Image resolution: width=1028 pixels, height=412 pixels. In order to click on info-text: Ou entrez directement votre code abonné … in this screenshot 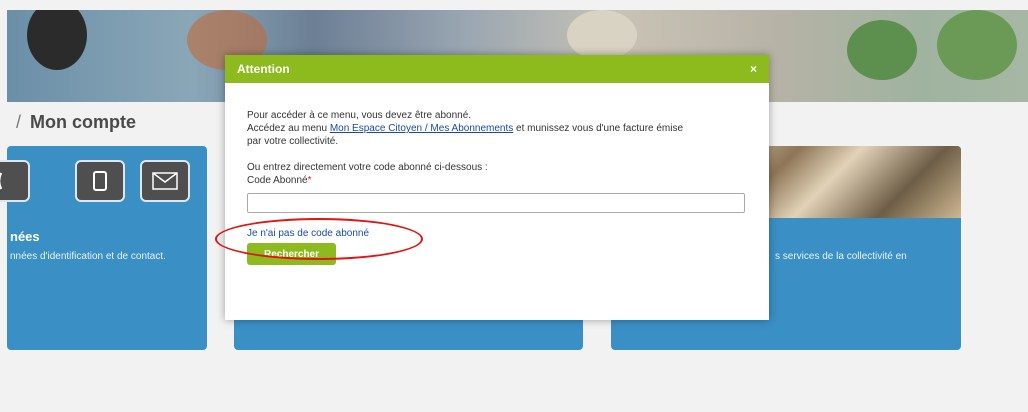, I will do `click(367, 167)`.